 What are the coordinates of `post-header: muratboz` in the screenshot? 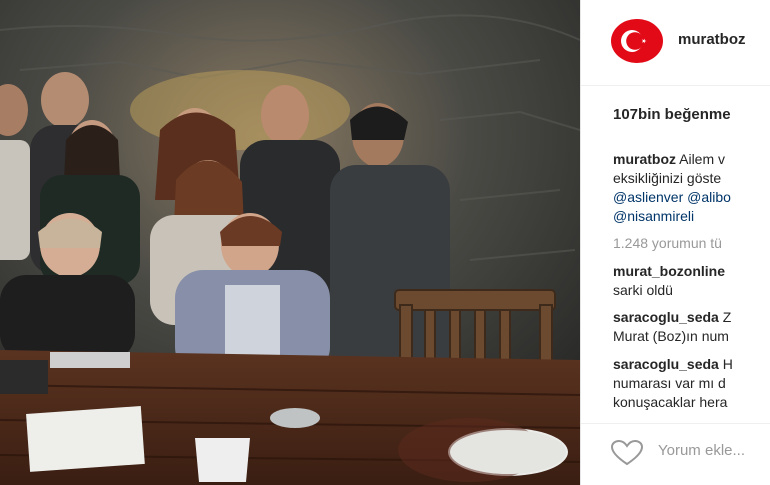 It's located at (675, 42).